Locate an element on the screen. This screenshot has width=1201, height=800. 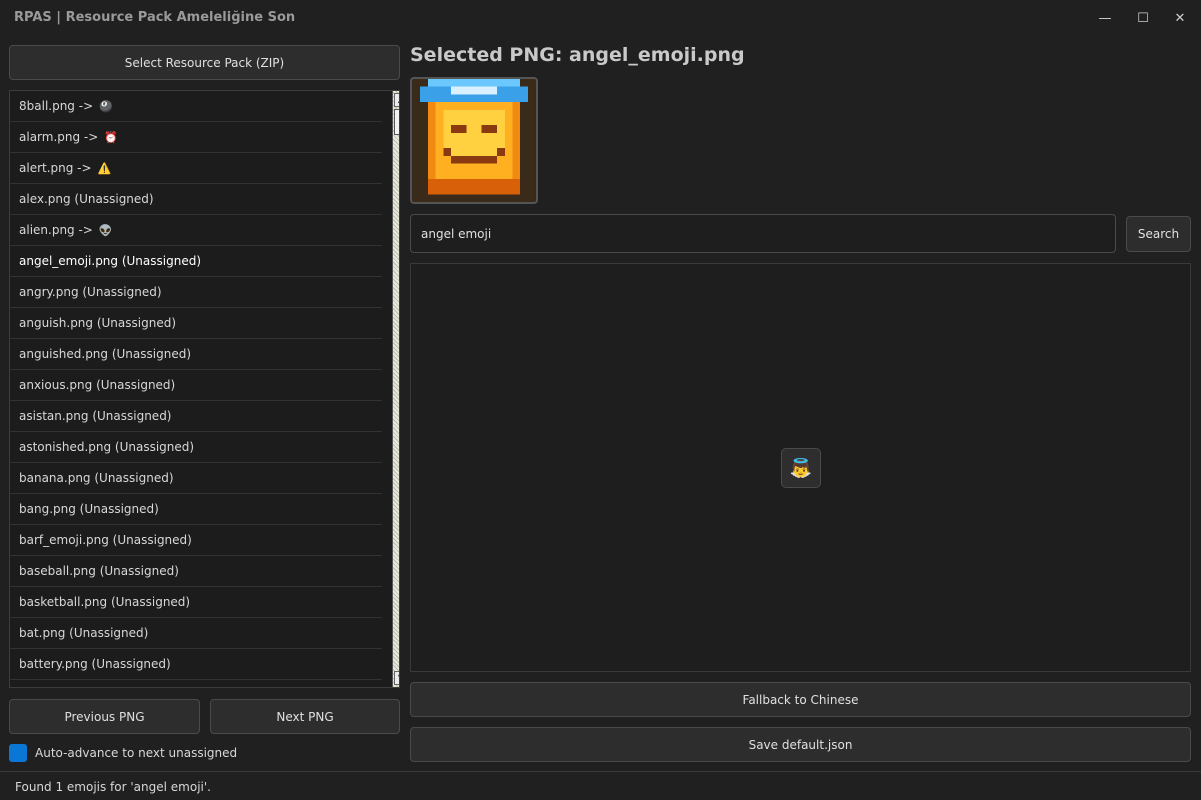
list-item-label: basketball.png (Unassigned) is located at coordinates (105, 602).